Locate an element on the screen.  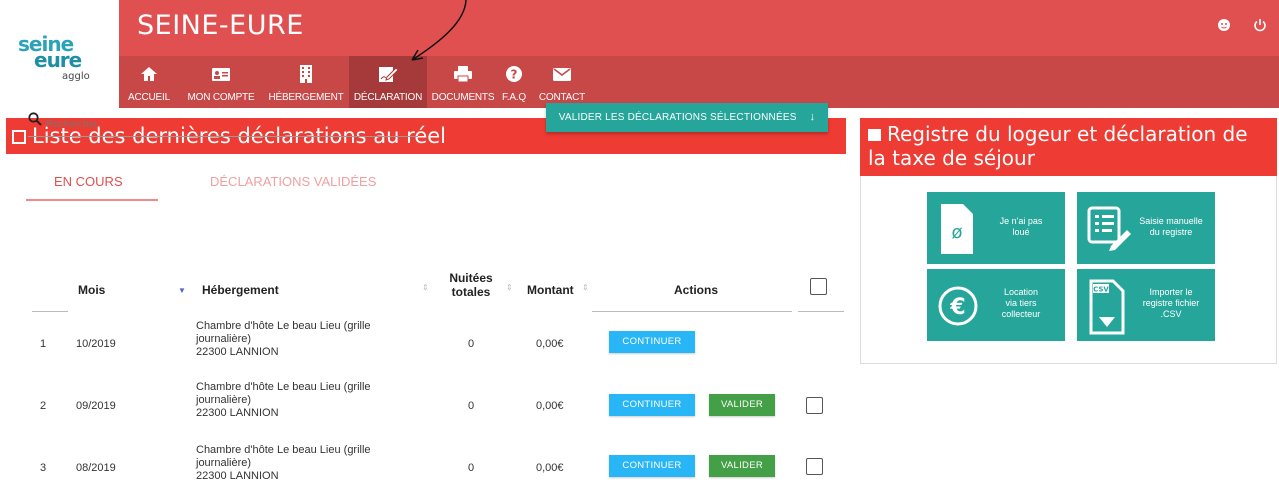
col-header-nuitees: Nuitées totales is located at coordinates (471, 285).